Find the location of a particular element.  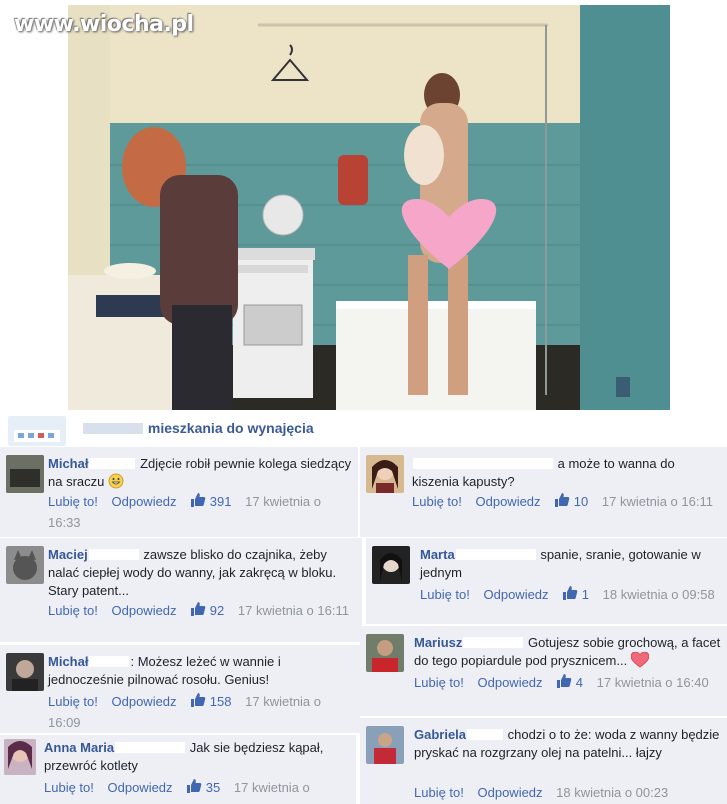

heart-emoji-icon is located at coordinates (639, 660).